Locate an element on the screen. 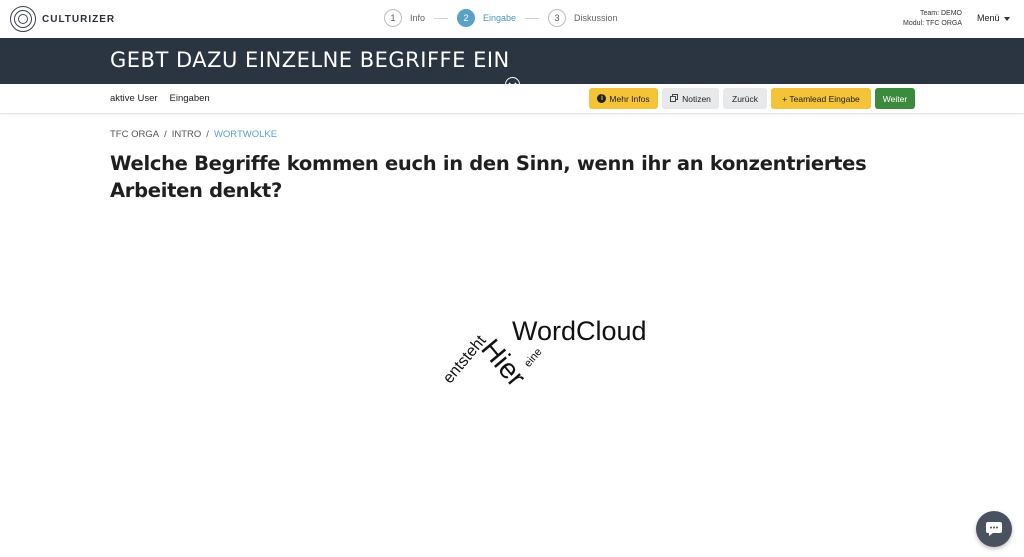 The height and width of the screenshot is (557, 1024). chat-button is located at coordinates (994, 529).